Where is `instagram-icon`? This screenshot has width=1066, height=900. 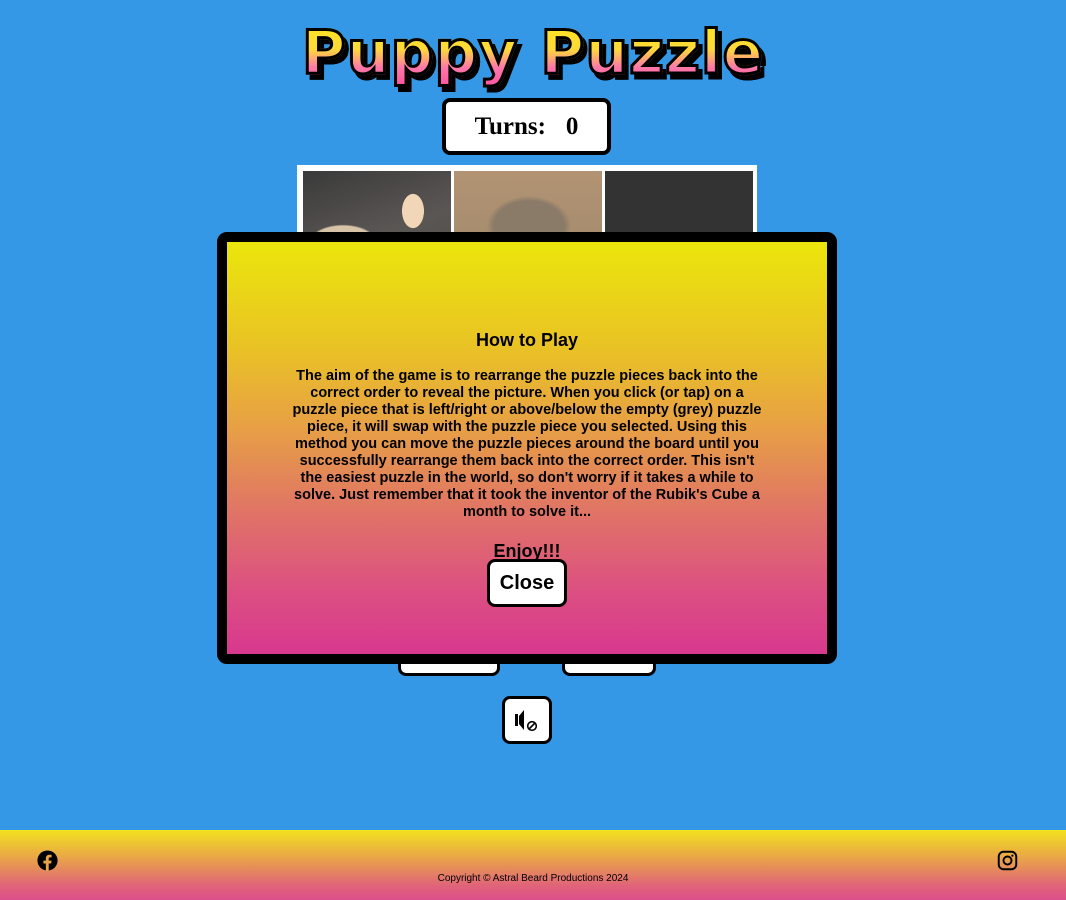
instagram-icon is located at coordinates (1007, 860).